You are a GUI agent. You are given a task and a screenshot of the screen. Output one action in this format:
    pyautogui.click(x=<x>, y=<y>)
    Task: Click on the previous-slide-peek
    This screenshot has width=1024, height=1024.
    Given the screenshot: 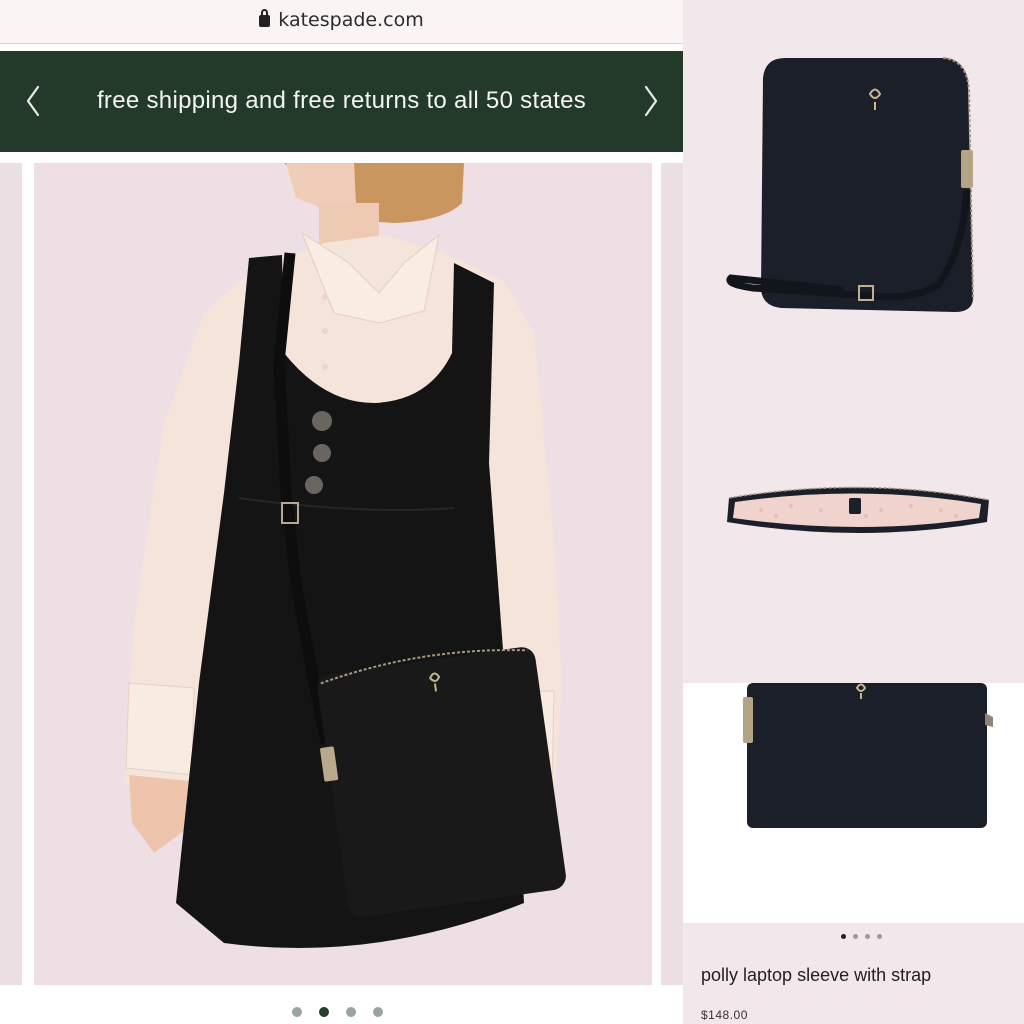 What is the action you would take?
    pyautogui.click(x=11, y=574)
    